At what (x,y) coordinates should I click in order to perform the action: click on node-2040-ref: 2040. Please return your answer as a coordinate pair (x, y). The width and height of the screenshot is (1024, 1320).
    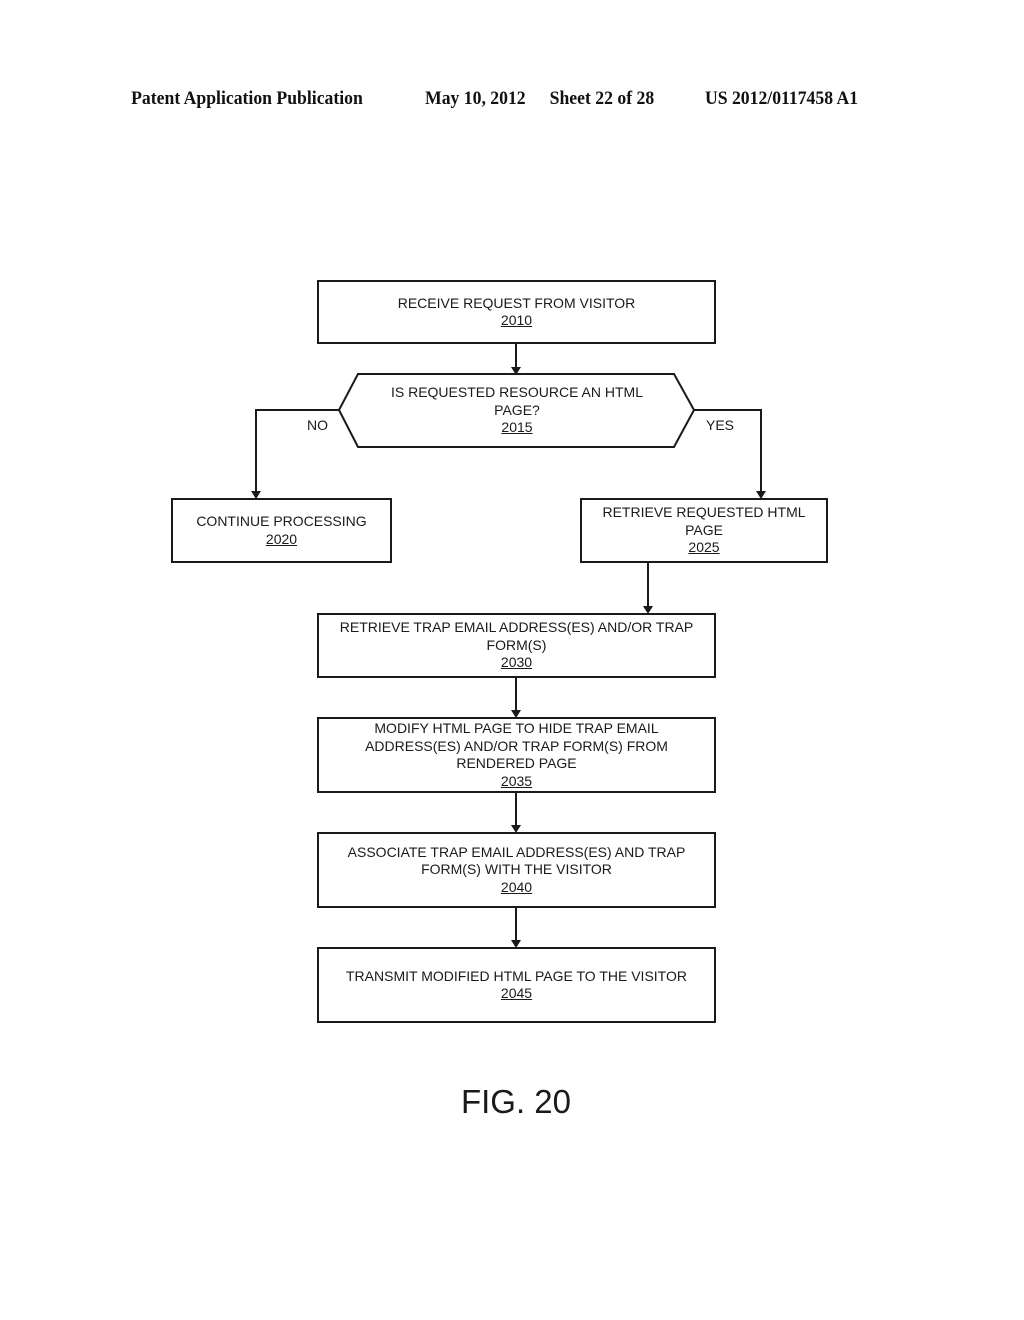
    Looking at the image, I should click on (516, 886).